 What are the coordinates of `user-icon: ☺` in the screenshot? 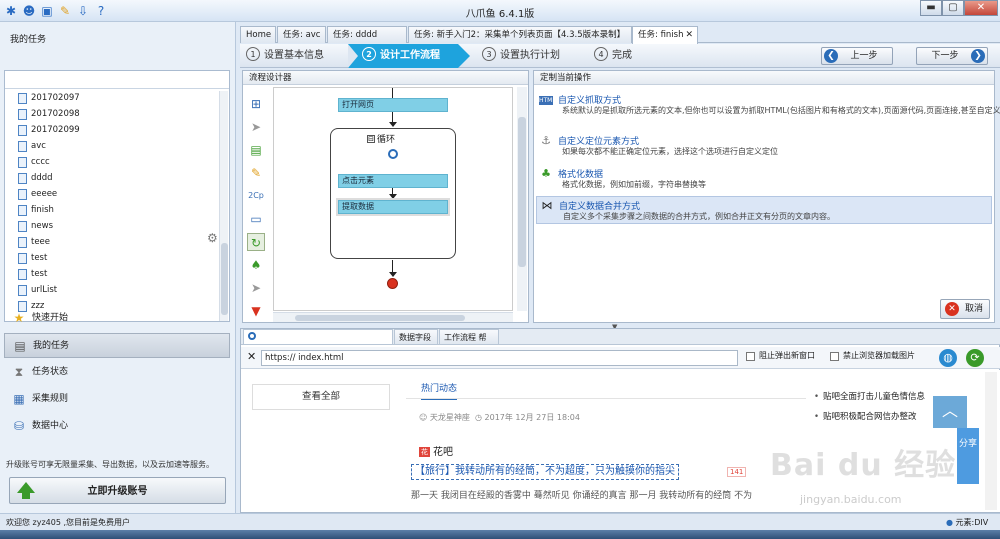 It's located at (423, 417).